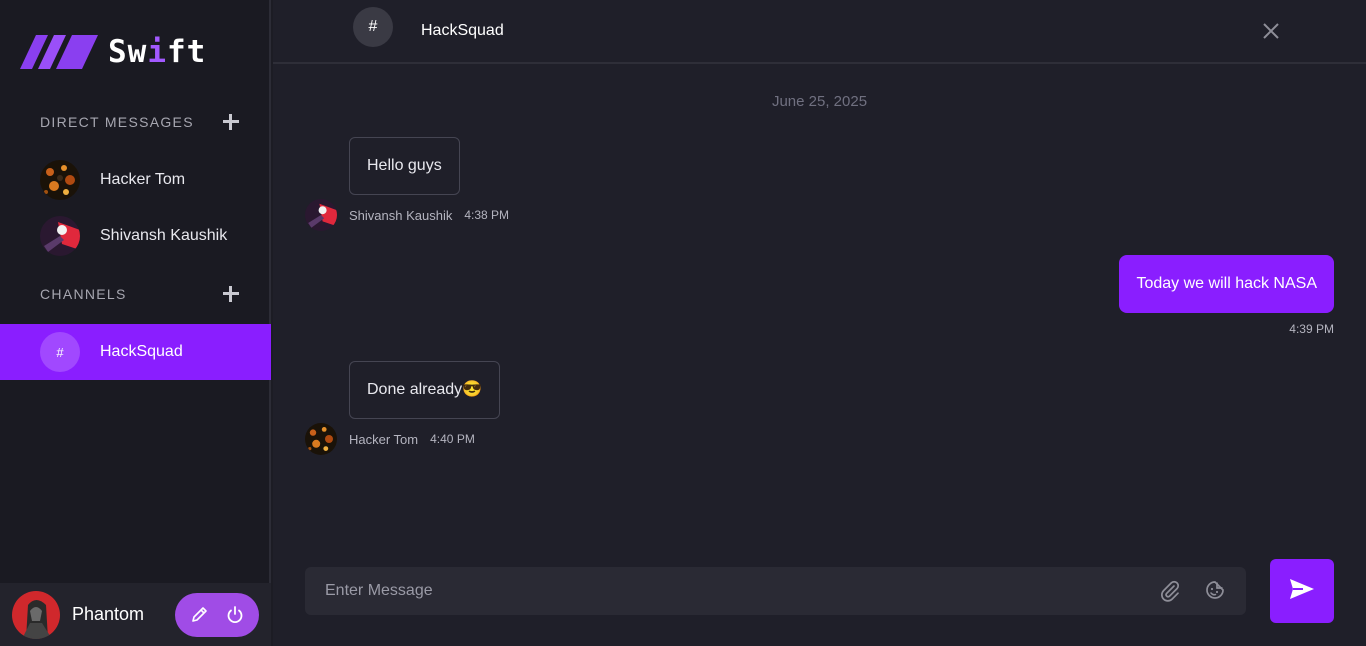  Describe the element at coordinates (217, 615) in the screenshot. I see `user-actions-pill` at that location.